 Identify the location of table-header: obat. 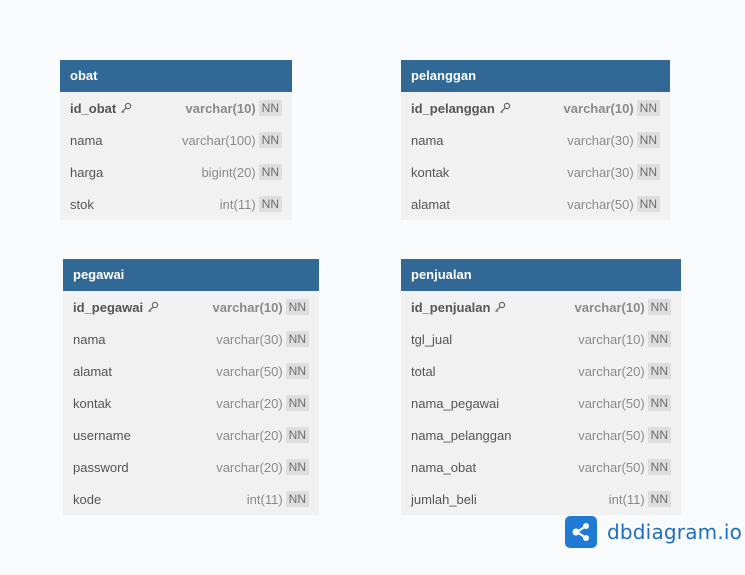
(176, 76).